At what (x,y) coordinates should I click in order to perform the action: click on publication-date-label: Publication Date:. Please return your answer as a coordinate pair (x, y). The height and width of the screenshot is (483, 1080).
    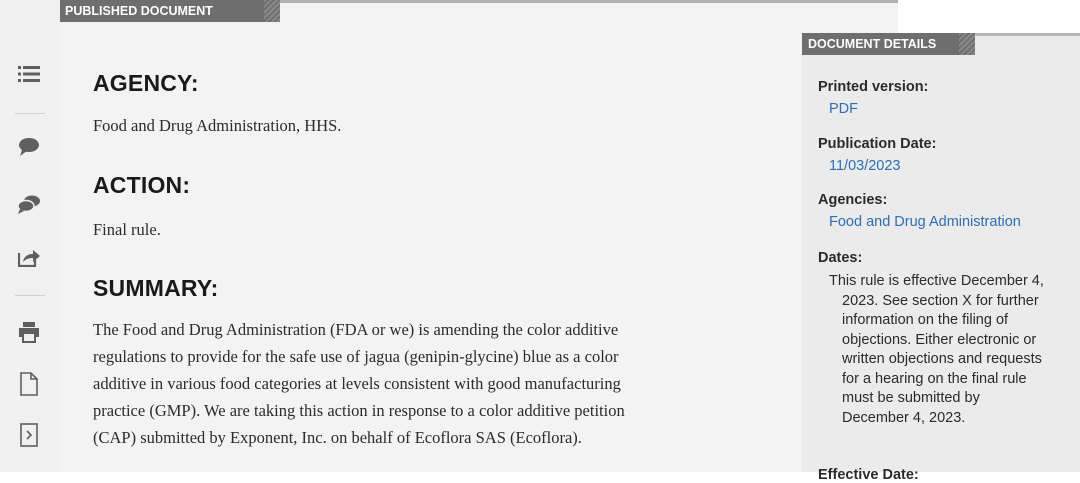
    Looking at the image, I should click on (877, 144).